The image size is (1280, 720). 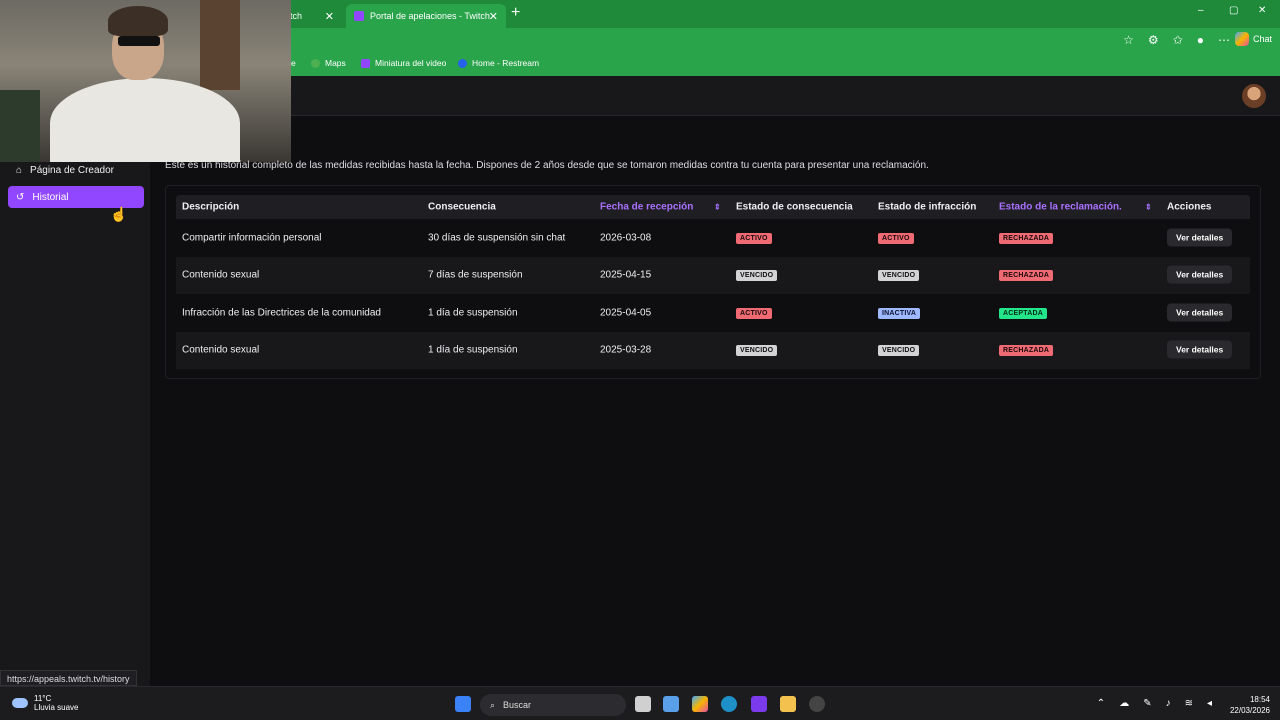 What do you see at coordinates (493, 704) in the screenshot?
I see `search-icon: ⌕` at bounding box center [493, 704].